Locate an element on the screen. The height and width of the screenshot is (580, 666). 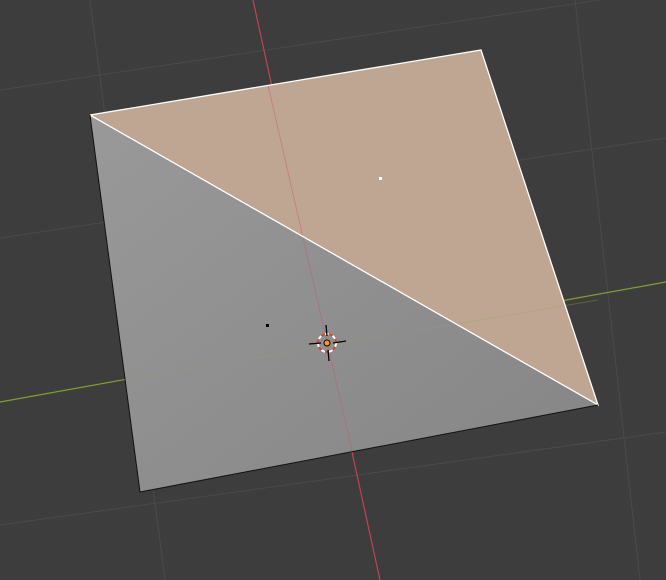
face-dot-selected is located at coordinates (380, 178).